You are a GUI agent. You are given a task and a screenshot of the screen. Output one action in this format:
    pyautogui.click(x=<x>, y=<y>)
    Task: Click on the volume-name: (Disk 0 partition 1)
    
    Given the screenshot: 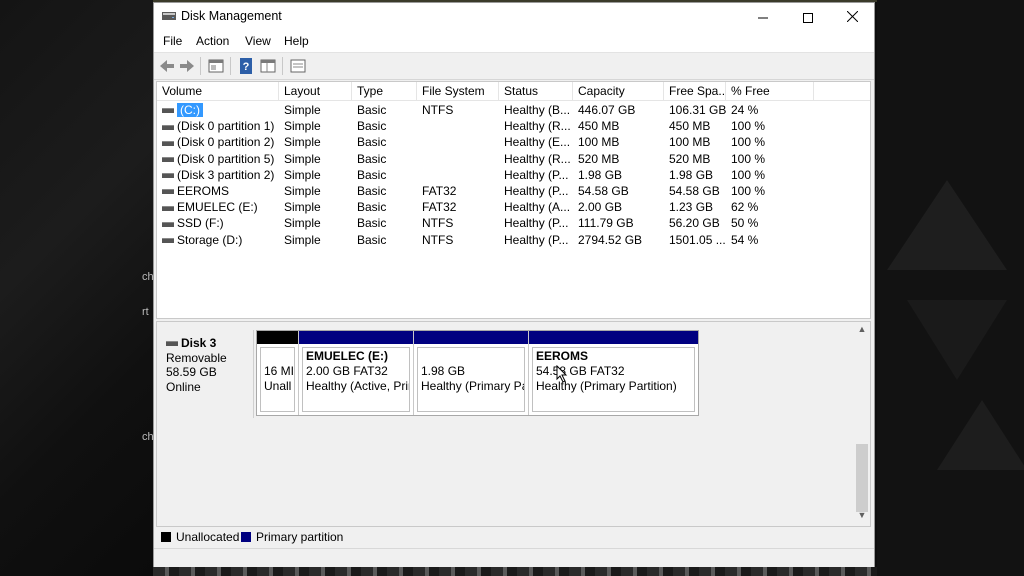 What is the action you would take?
    pyautogui.click(x=226, y=126)
    